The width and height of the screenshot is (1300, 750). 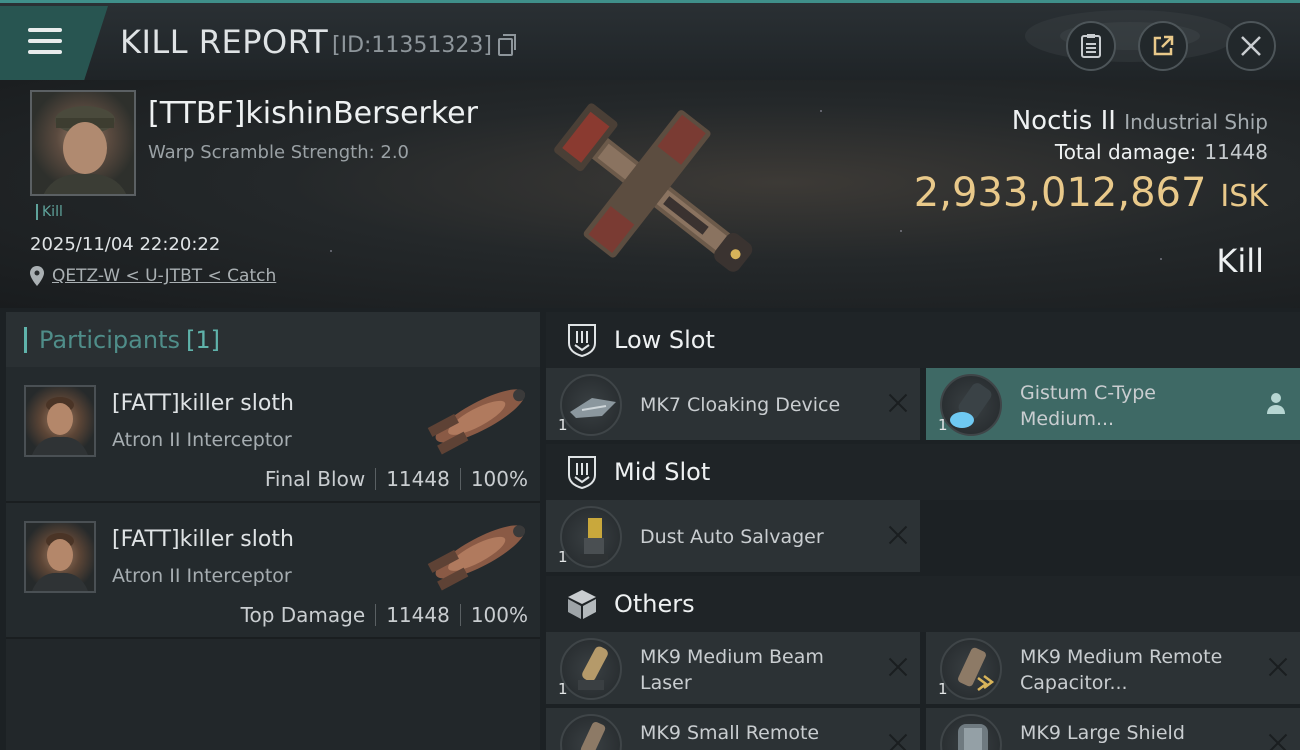 I want to click on low-slot-icon, so click(x=582, y=340).